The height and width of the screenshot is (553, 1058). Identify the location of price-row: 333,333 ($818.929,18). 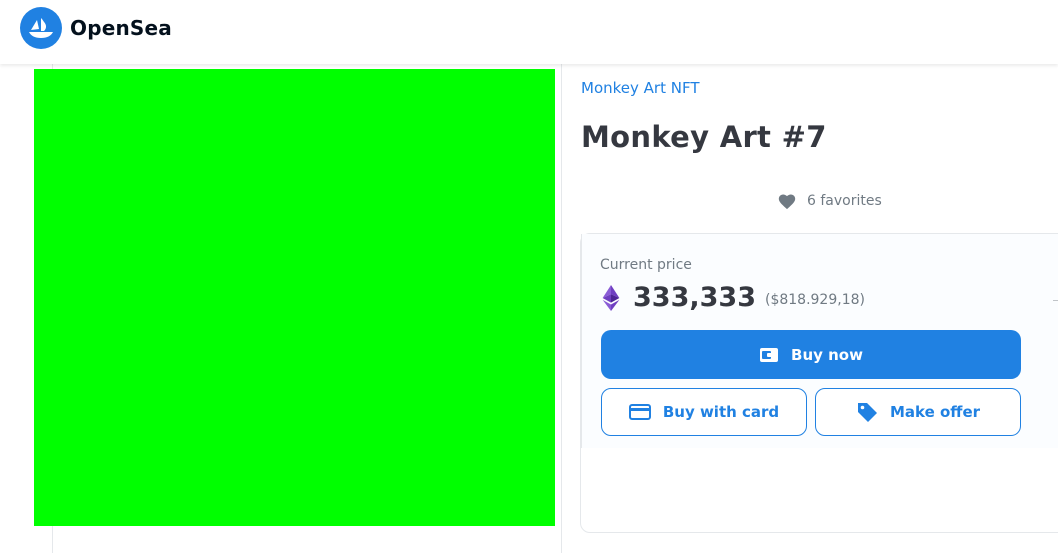
(733, 297).